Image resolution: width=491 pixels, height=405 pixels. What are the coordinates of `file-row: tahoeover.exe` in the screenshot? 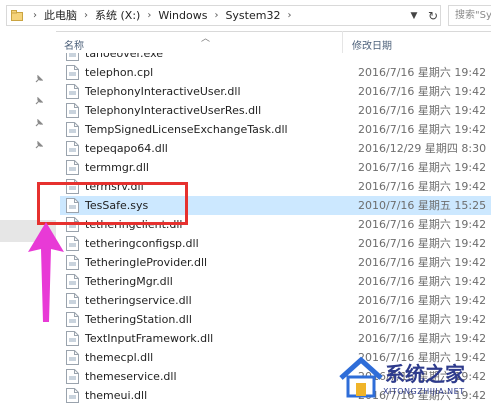 It's located at (275, 58).